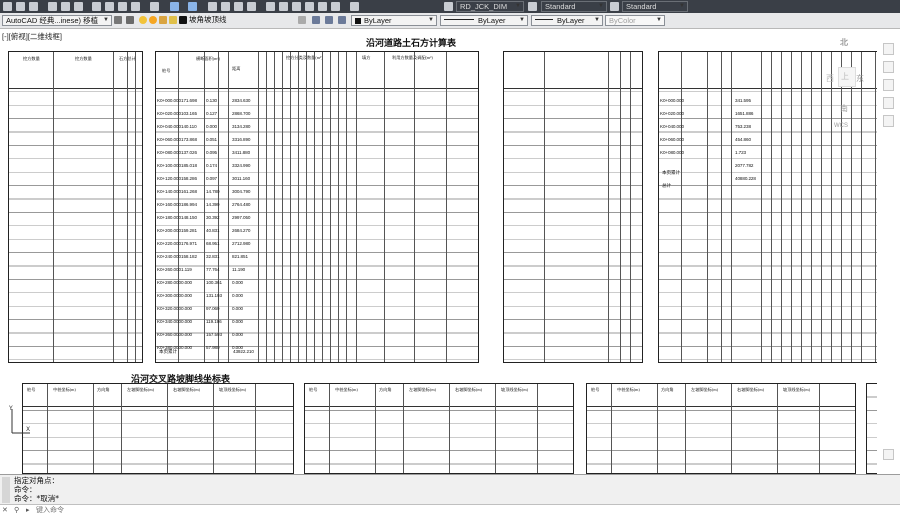 The image size is (900, 515). What do you see at coordinates (214, 334) in the screenshot?
I see `area-fill-cell: 157.593` at bounding box center [214, 334].